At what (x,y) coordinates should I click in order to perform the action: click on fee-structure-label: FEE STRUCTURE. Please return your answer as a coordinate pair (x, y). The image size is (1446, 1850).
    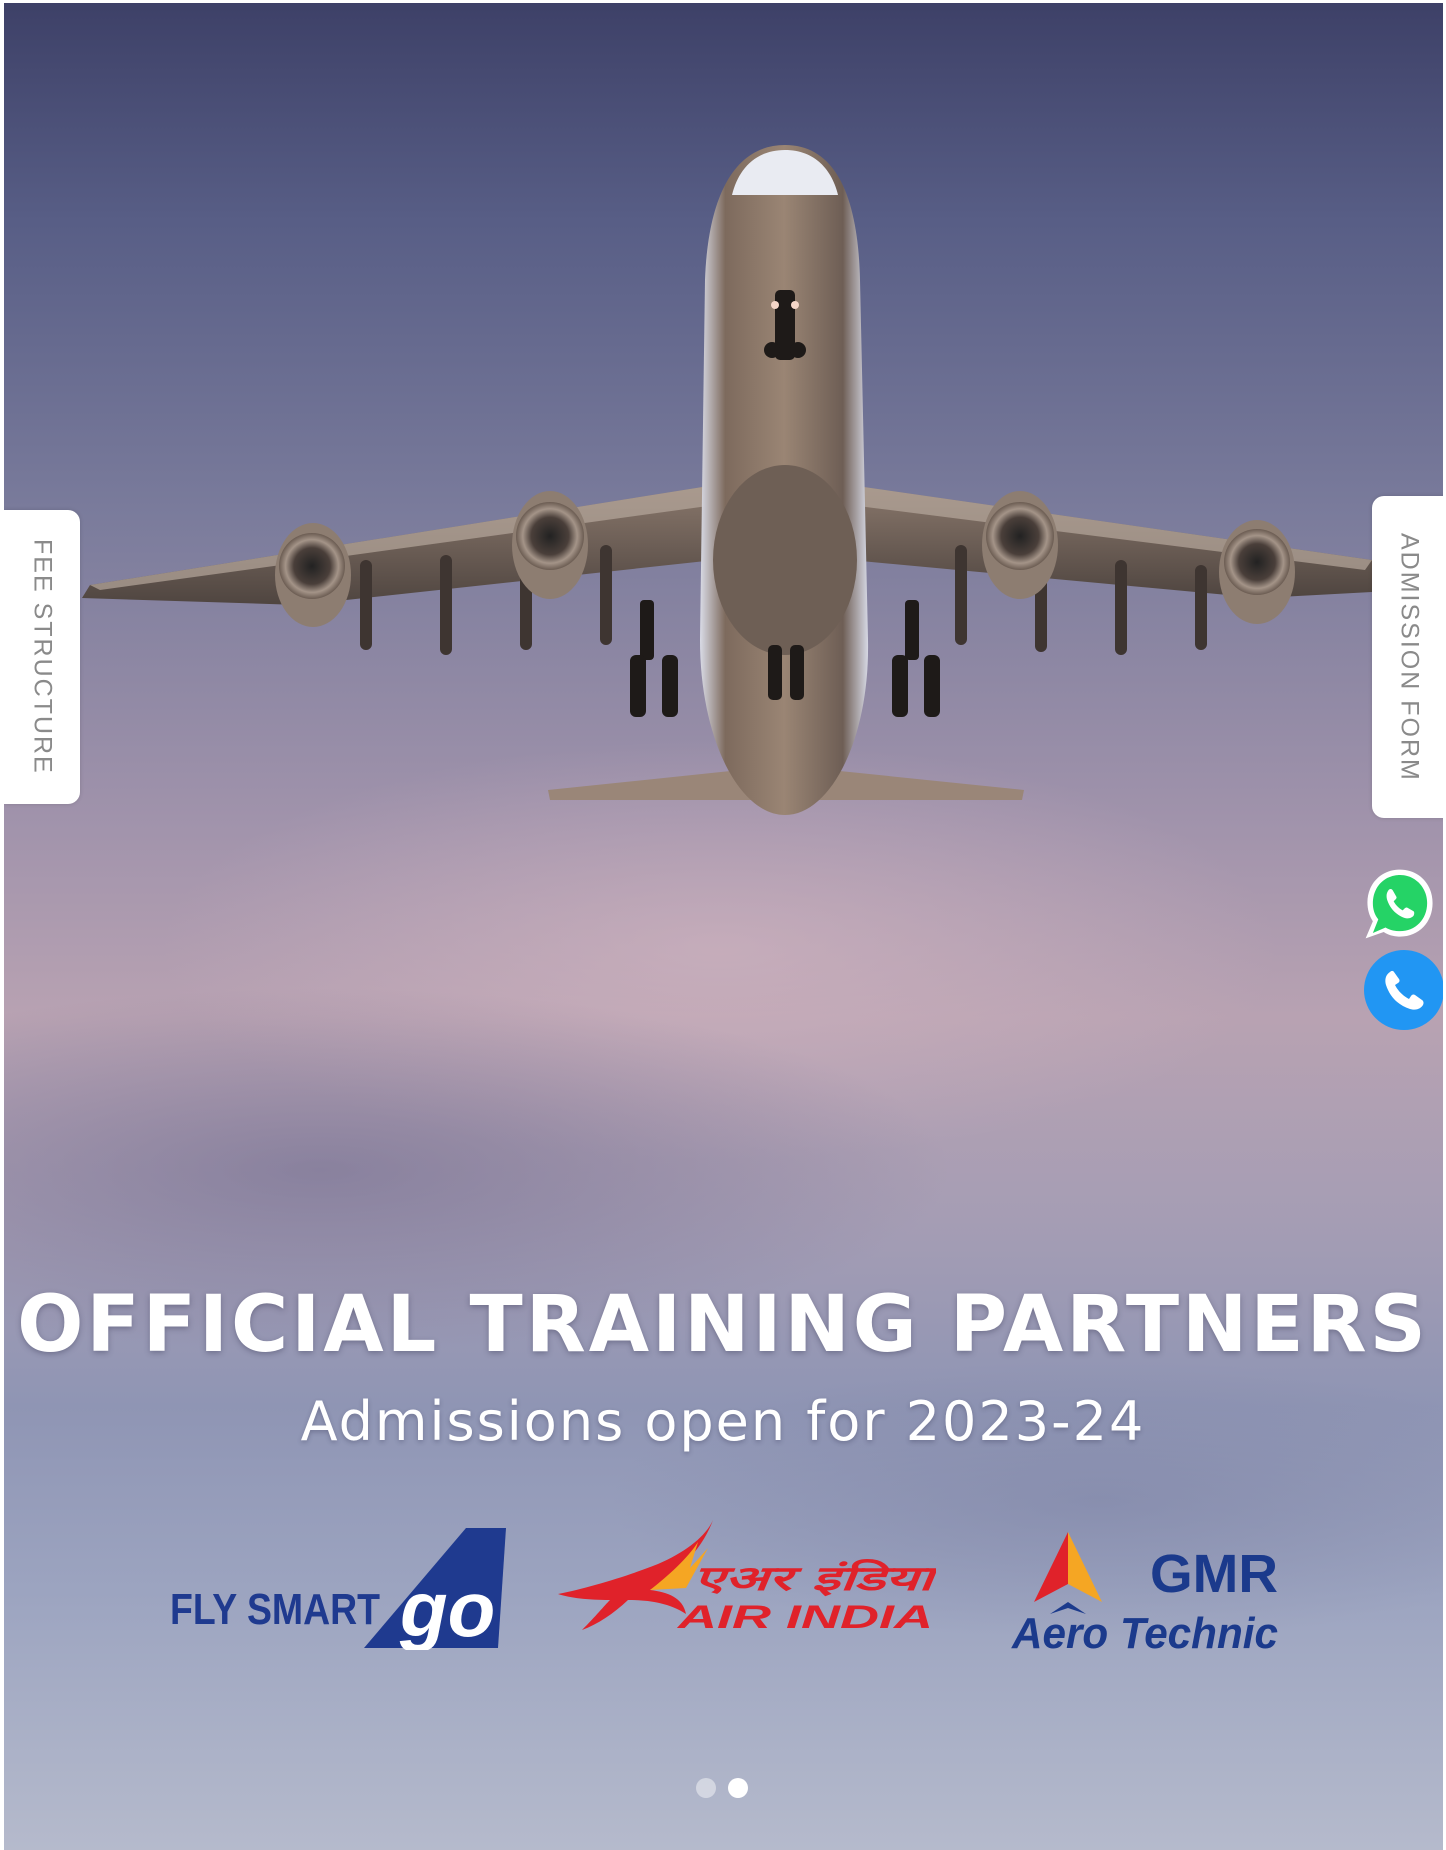
    Looking at the image, I should click on (42, 657).